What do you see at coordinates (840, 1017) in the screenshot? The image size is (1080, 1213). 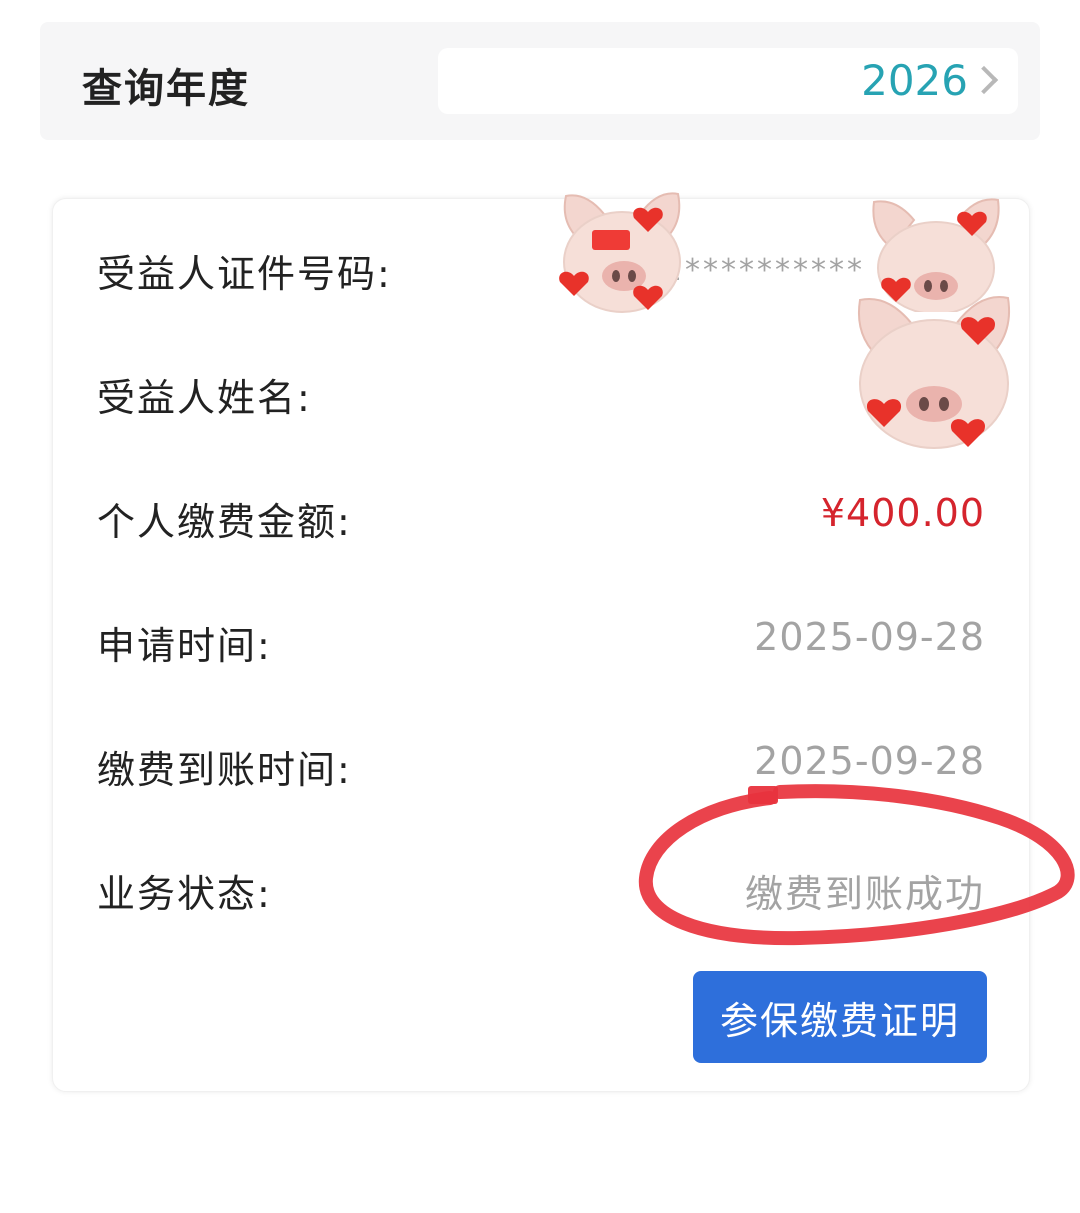 I see `insurance-payment-proof-button: 参保缴费证明` at bounding box center [840, 1017].